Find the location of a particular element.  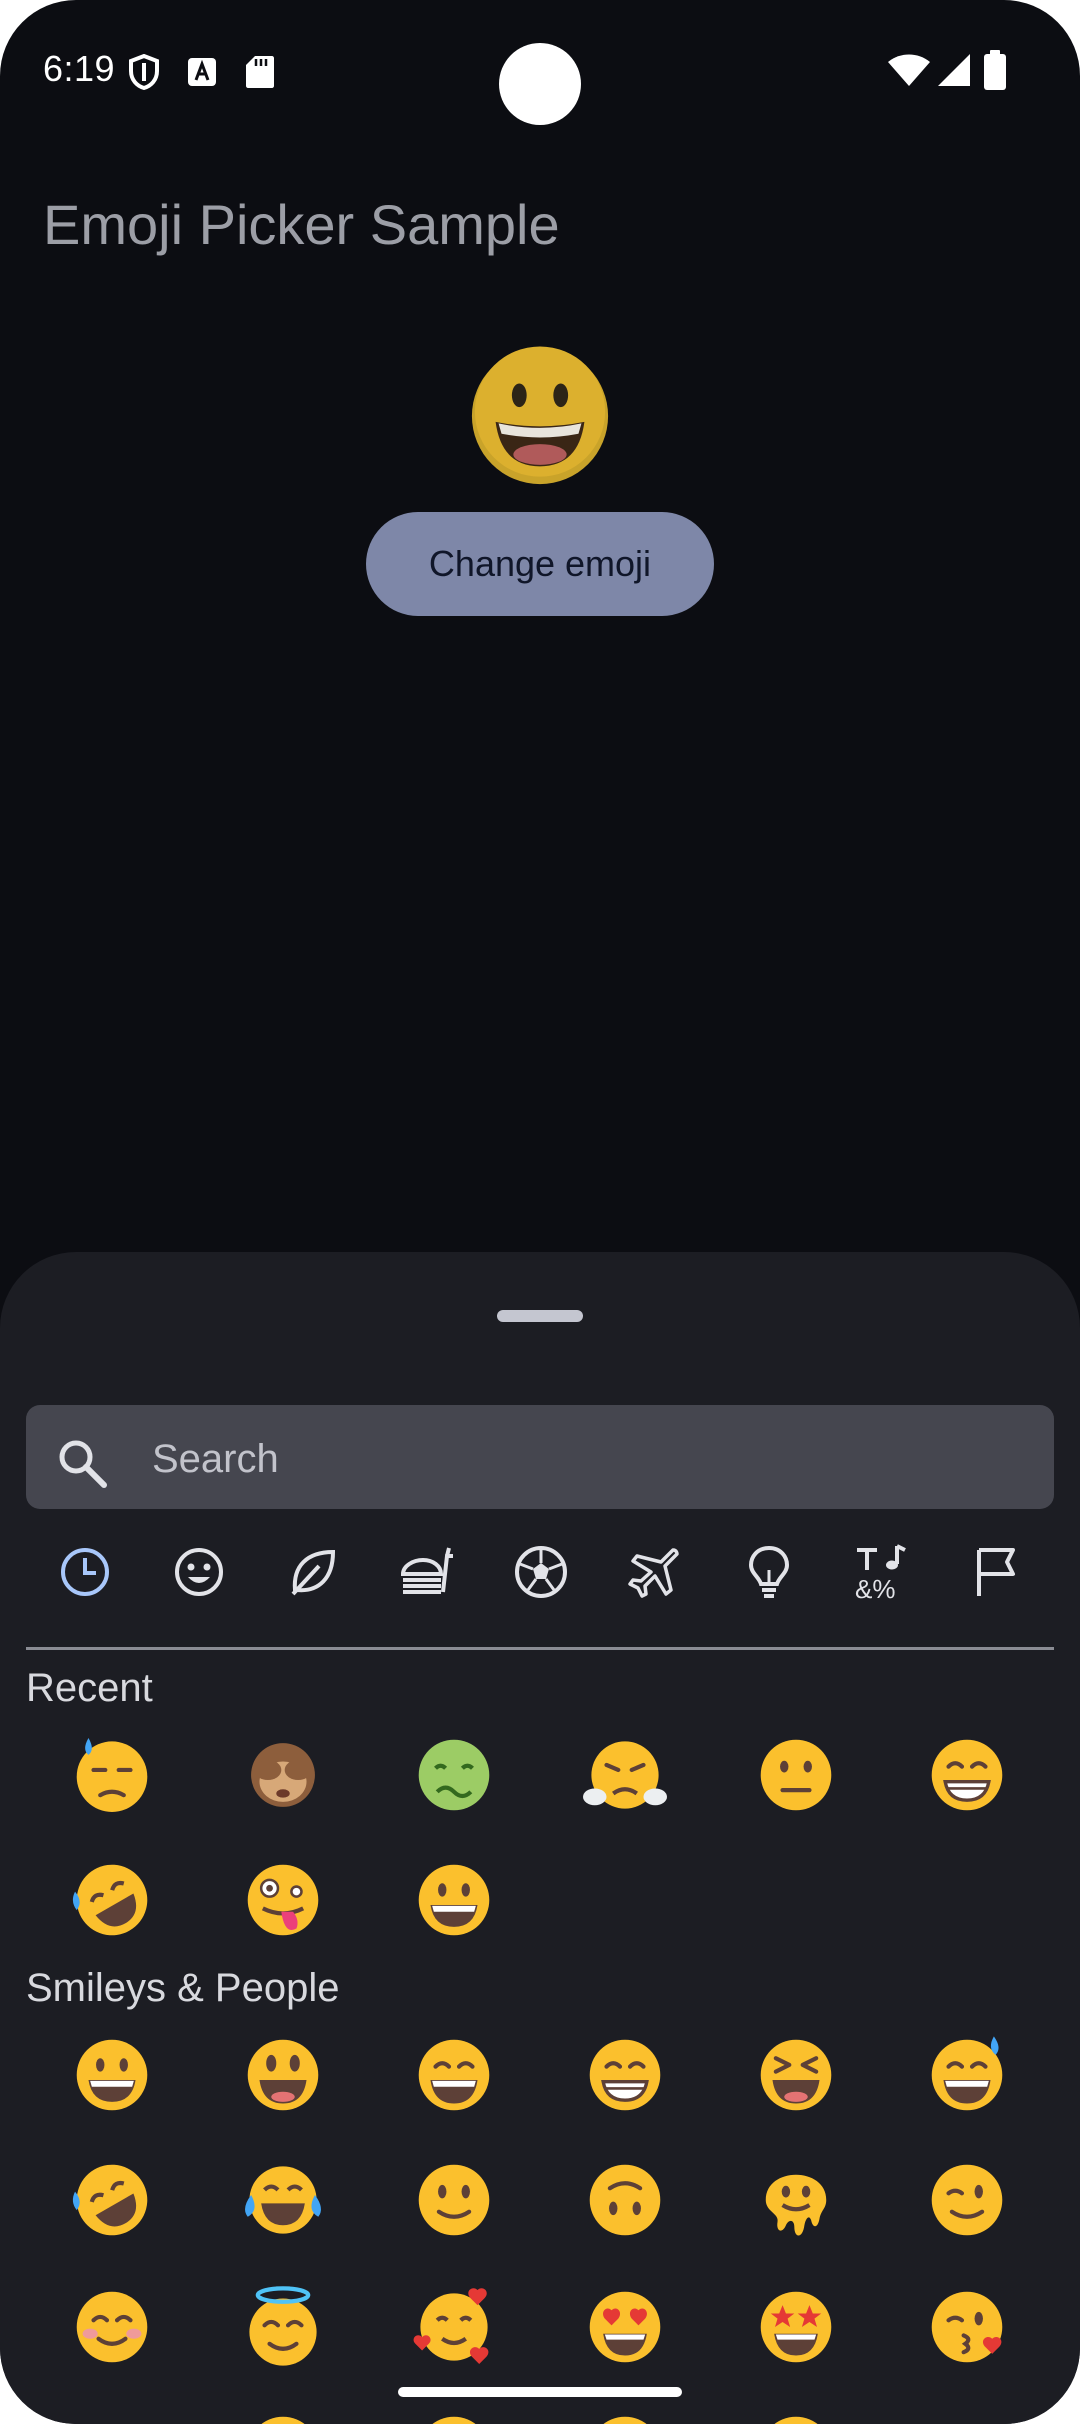

search-input: Search is located at coordinates (215, 1459).